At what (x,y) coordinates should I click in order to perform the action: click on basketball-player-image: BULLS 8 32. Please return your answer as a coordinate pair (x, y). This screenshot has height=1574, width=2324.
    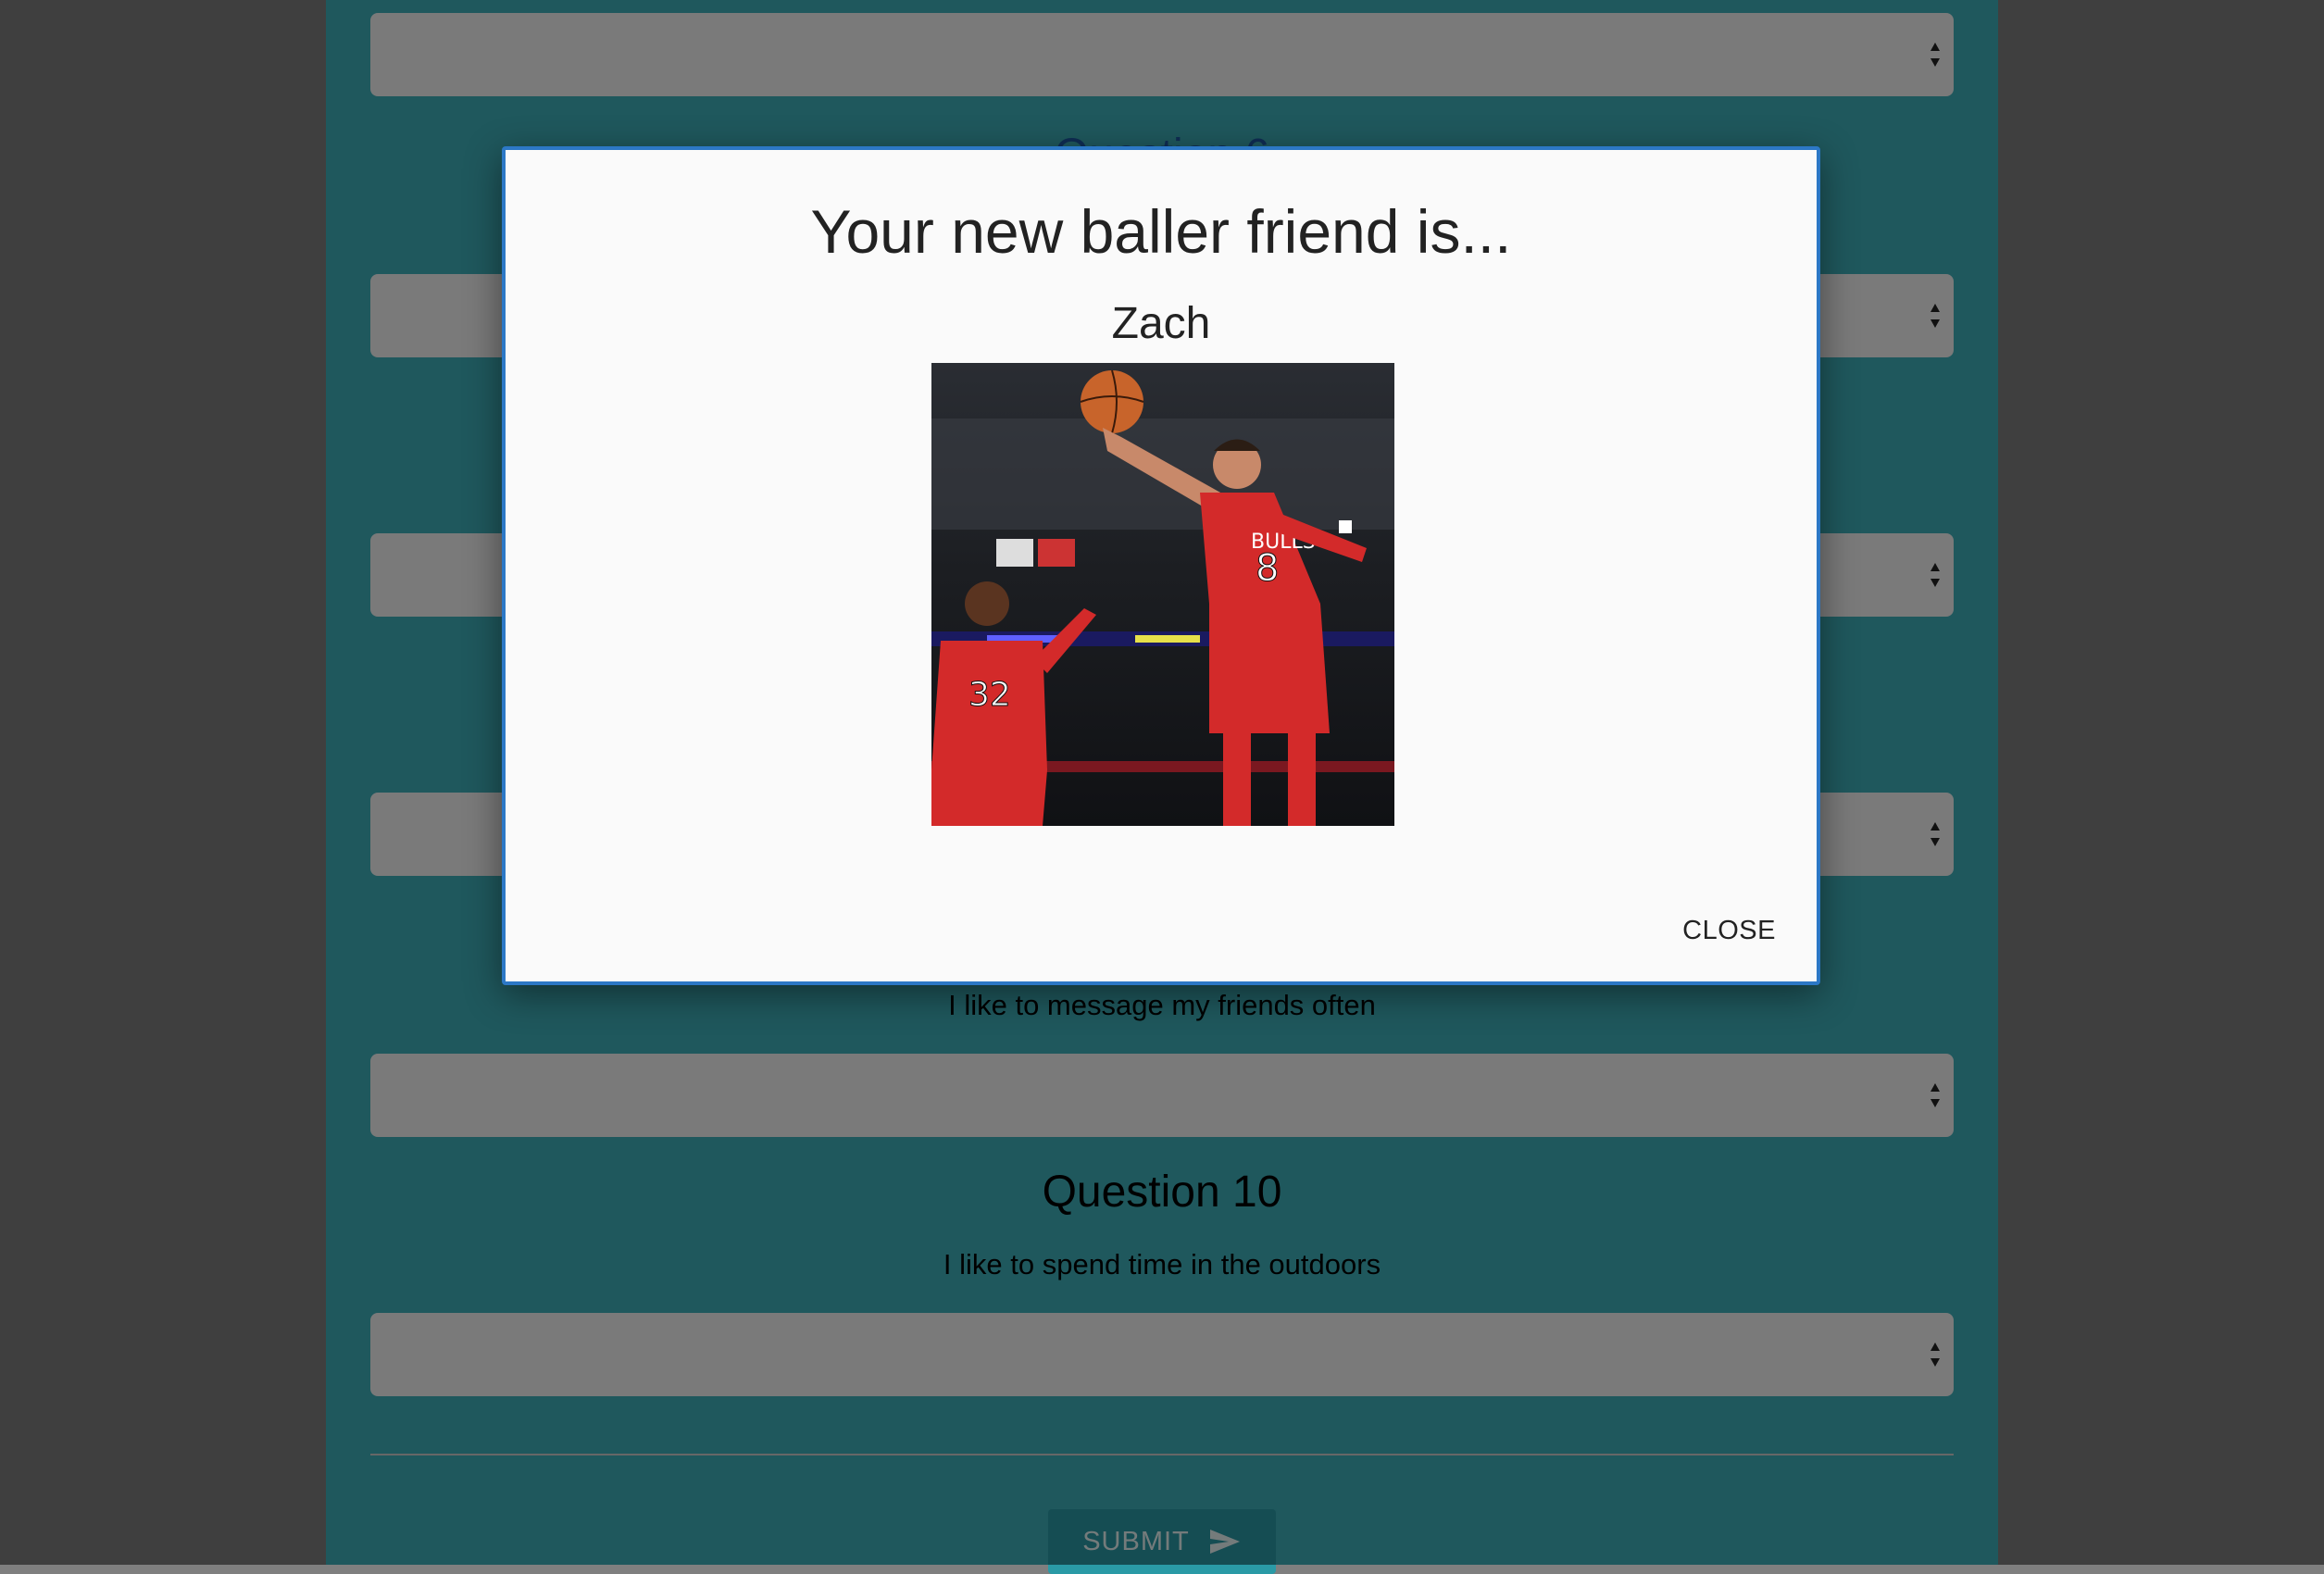
    Looking at the image, I should click on (1162, 594).